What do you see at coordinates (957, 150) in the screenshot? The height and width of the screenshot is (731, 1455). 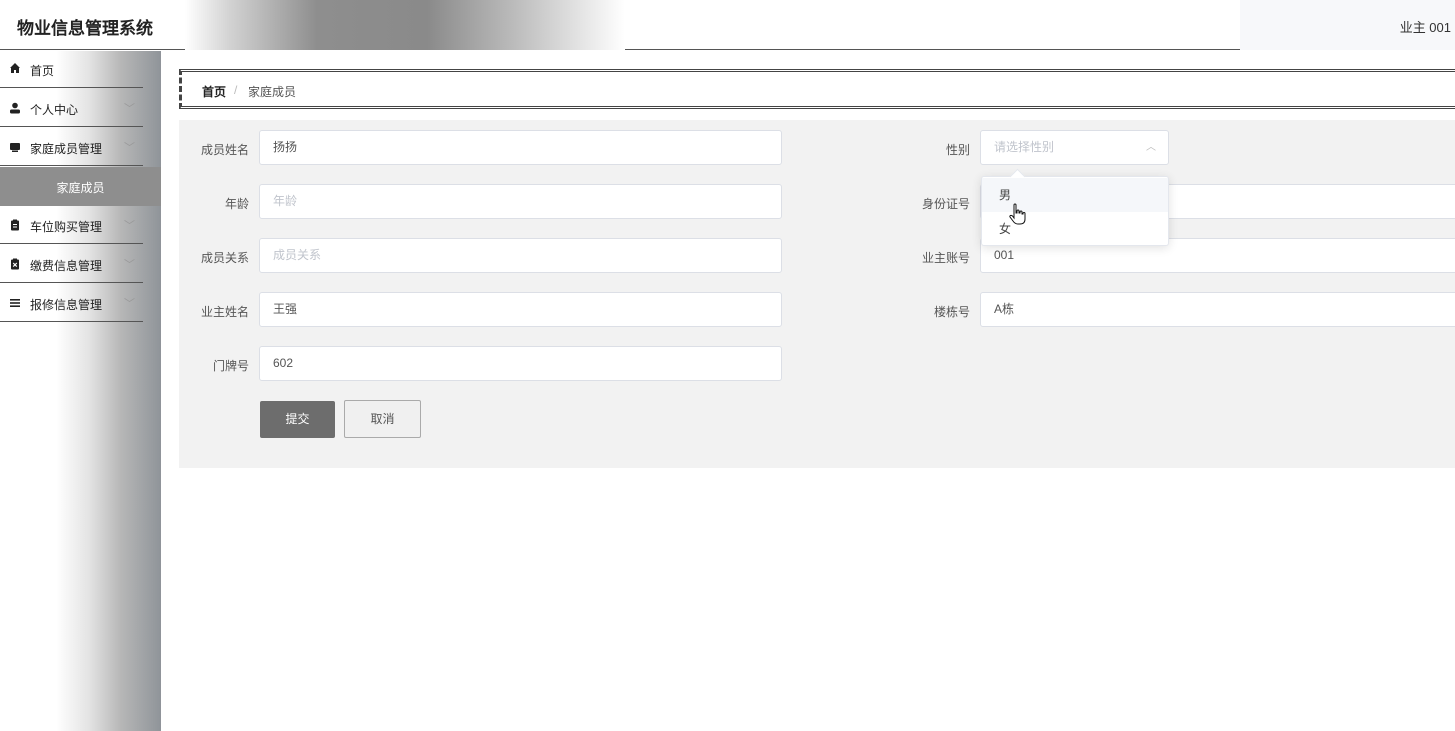 I see `gender-label: 性别` at bounding box center [957, 150].